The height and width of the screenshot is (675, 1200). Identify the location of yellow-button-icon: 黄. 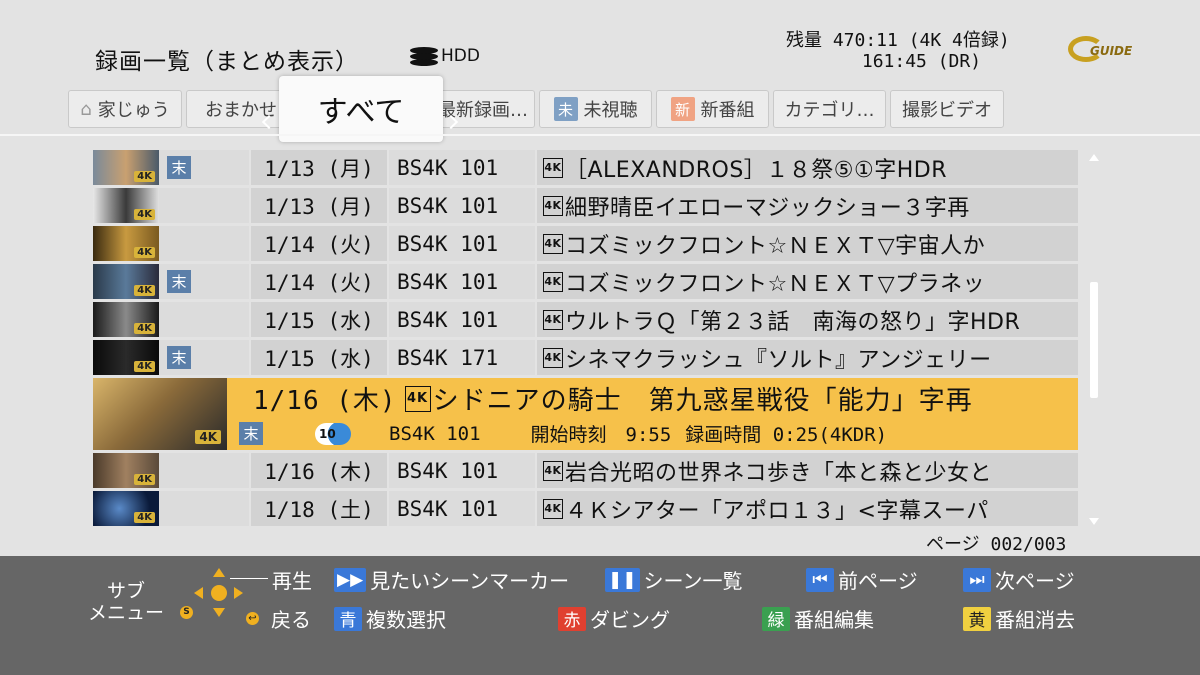
(977, 618).